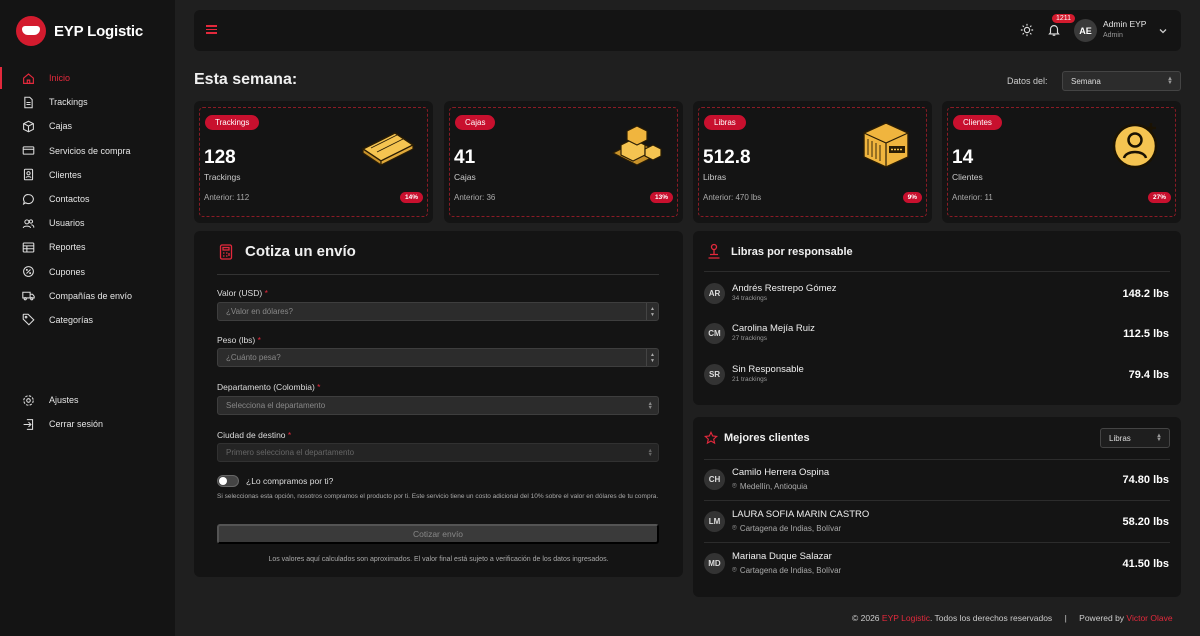  I want to click on mejores-clientes-title: Mejores clientes, so click(767, 438).